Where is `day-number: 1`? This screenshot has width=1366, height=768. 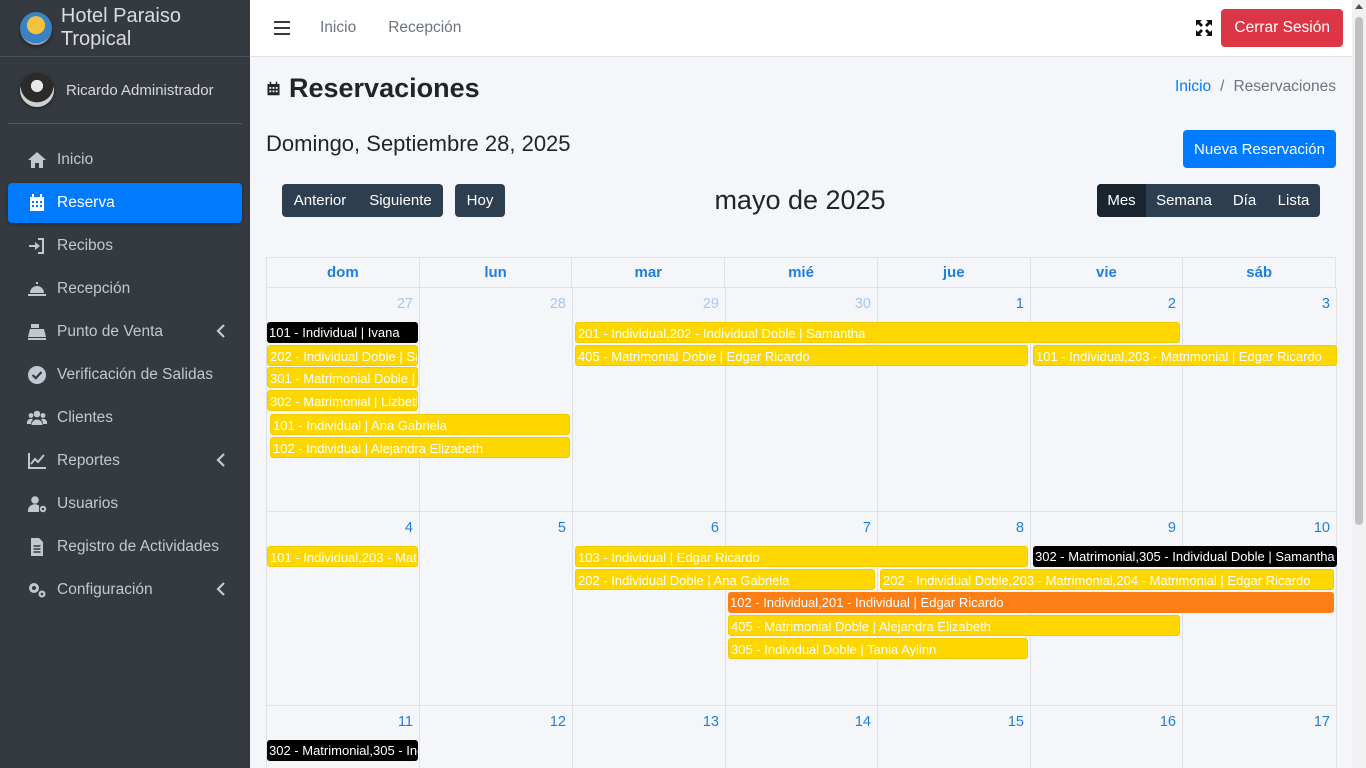
day-number: 1 is located at coordinates (1020, 304).